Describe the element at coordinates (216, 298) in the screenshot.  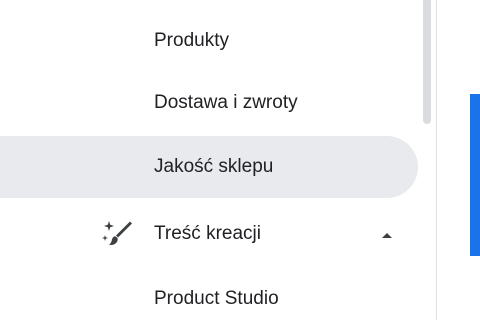
I see `nav-item-label: Product Studio` at that location.